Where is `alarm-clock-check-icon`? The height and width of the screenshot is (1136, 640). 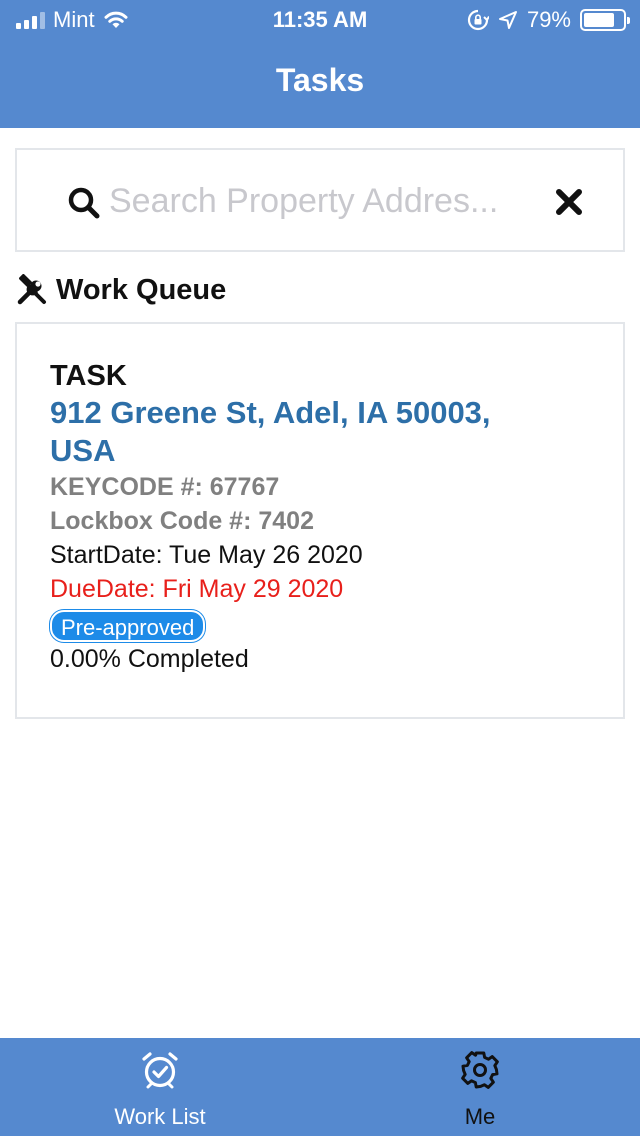
alarm-clock-check-icon is located at coordinates (160, 1070).